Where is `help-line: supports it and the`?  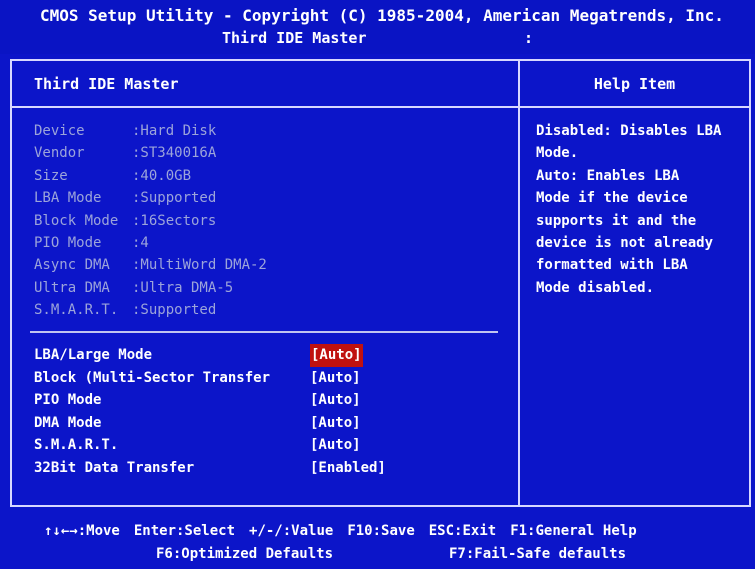 help-line: supports it and the is located at coordinates (616, 220).